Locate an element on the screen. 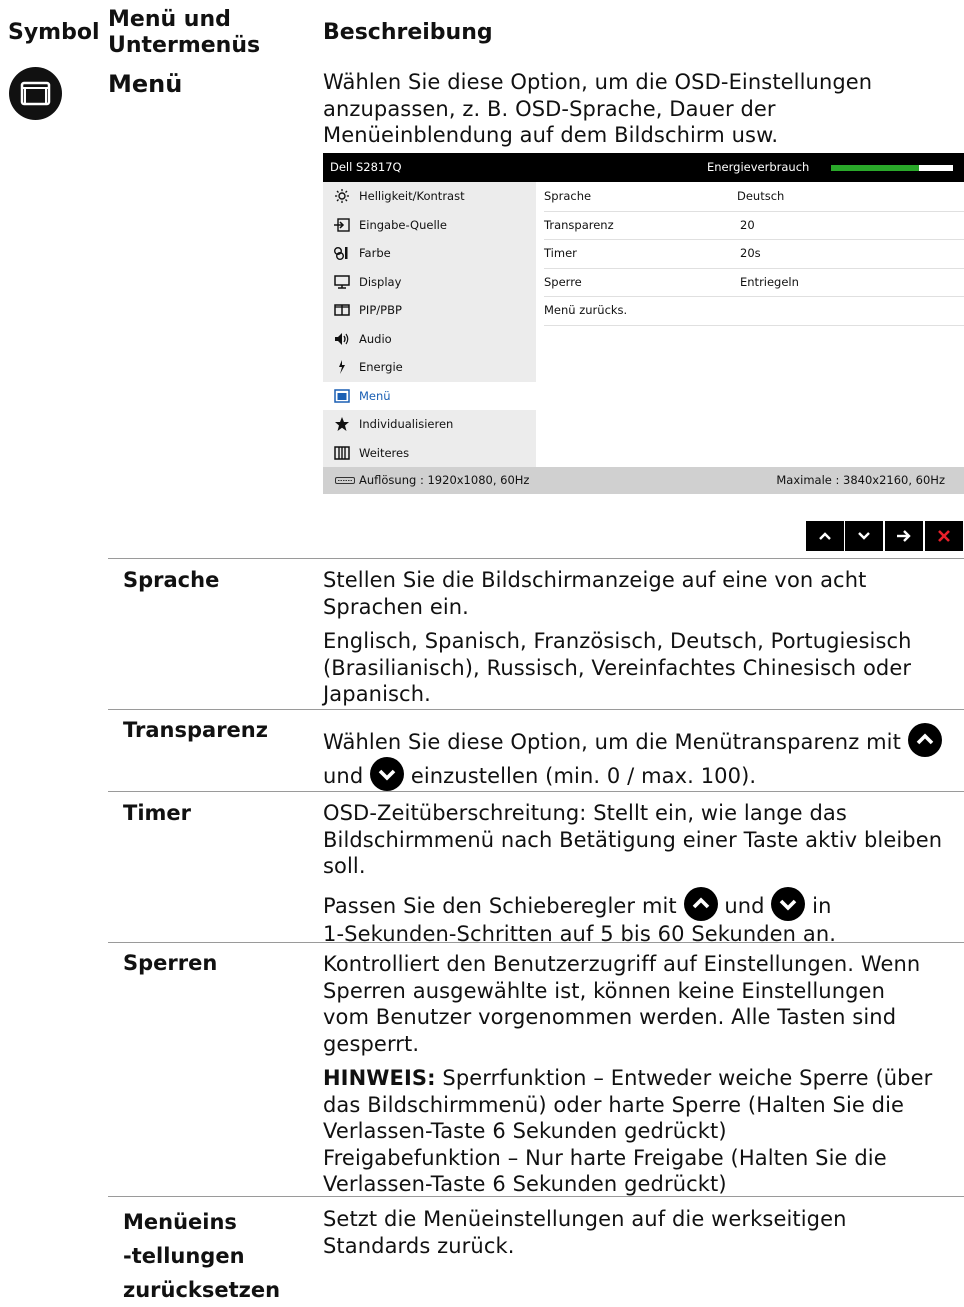 The width and height of the screenshot is (964, 1307). row-label-reset: Menüeins -tellungen zurücksetzen is located at coordinates (201, 1256).